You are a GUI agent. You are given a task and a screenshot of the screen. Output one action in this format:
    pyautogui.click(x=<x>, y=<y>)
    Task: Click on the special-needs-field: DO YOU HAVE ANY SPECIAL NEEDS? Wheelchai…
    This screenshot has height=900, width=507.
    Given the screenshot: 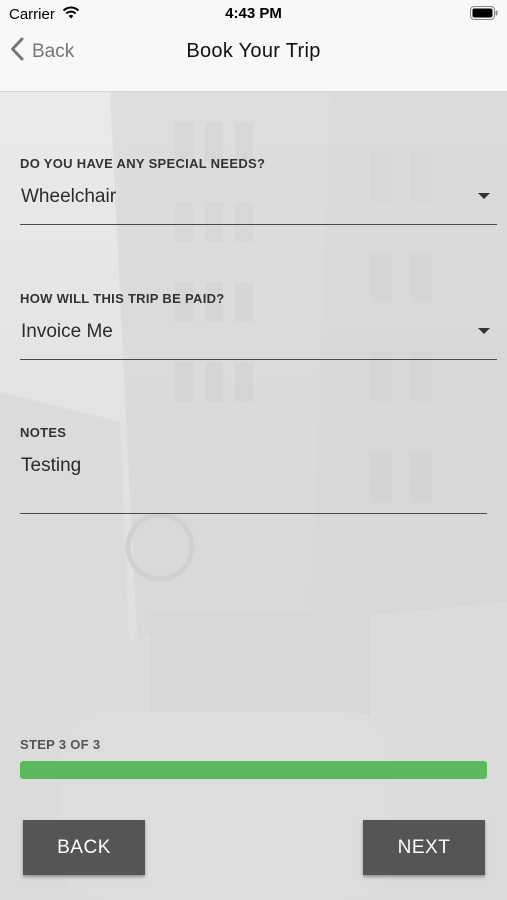 What is the action you would take?
    pyautogui.click(x=258, y=190)
    